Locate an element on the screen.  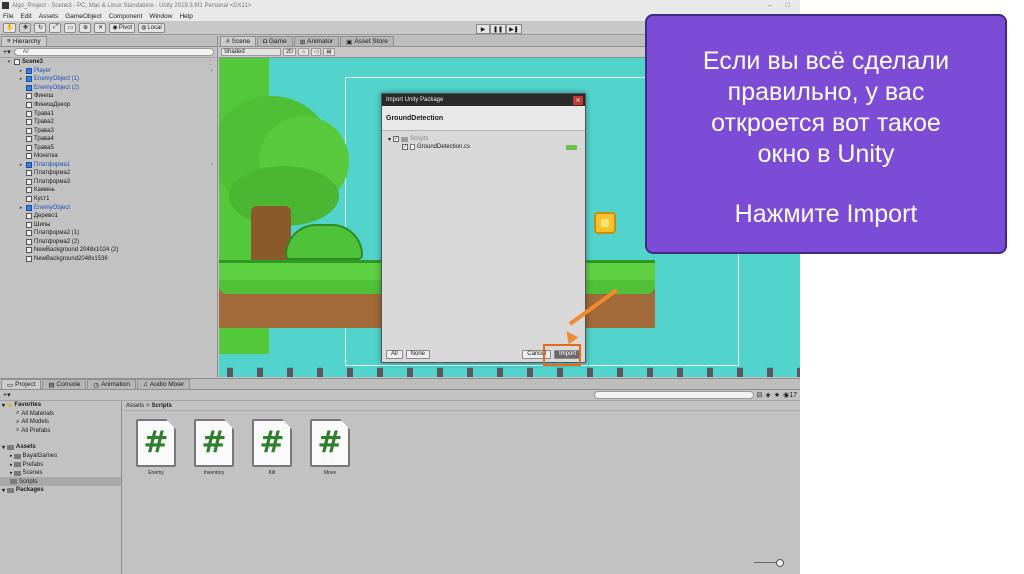
hierarchy-item: ▸ EnemyObject (1) is located at coordinates (108, 79).